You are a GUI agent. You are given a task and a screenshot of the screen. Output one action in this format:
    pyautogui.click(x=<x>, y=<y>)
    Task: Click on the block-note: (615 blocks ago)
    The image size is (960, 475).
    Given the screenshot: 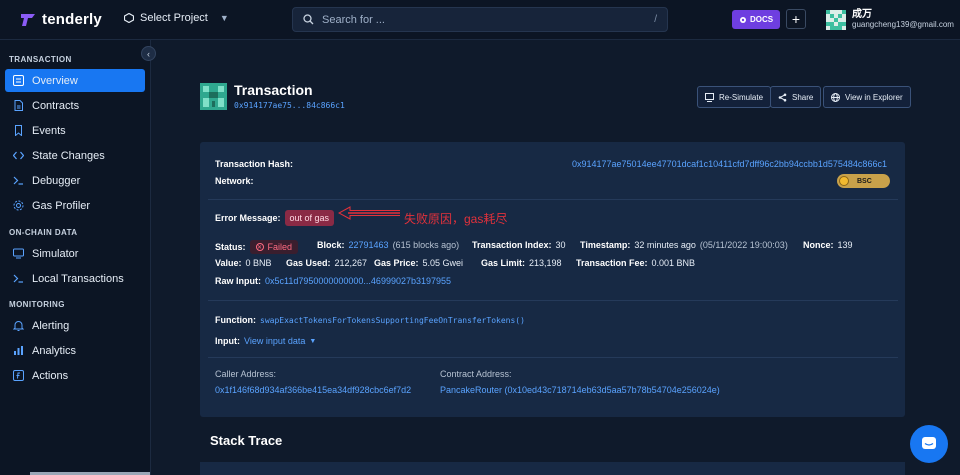 What is the action you would take?
    pyautogui.click(x=426, y=245)
    